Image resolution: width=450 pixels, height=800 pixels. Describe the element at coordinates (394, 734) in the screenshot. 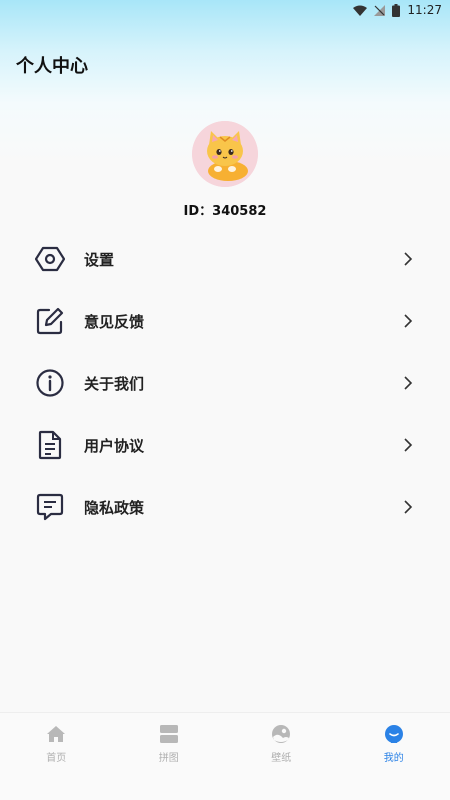

I see `profile-icon` at that location.